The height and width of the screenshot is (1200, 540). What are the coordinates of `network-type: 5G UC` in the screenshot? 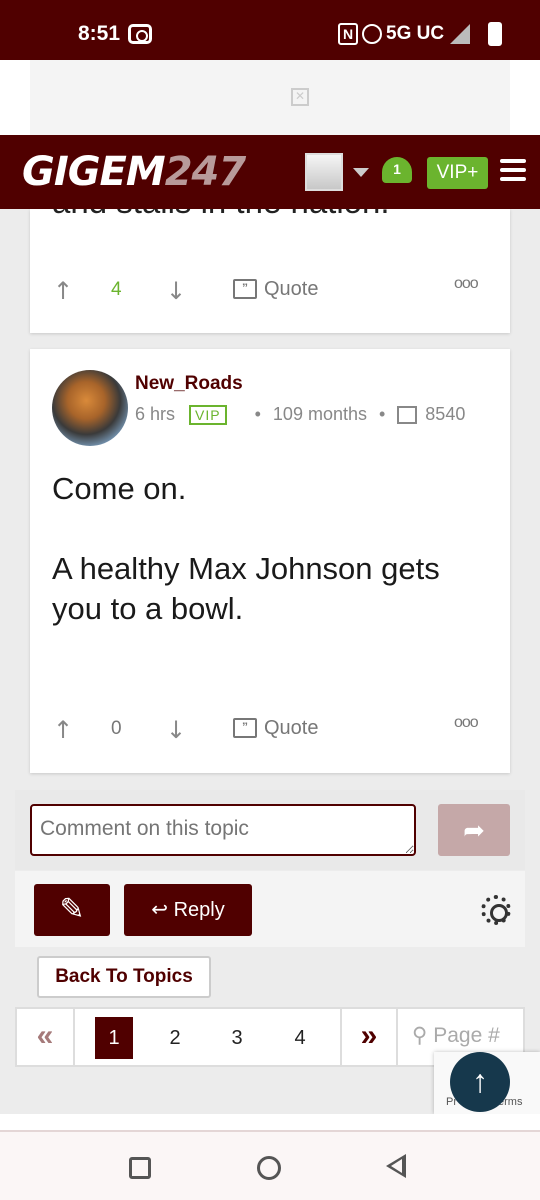 It's located at (415, 33).